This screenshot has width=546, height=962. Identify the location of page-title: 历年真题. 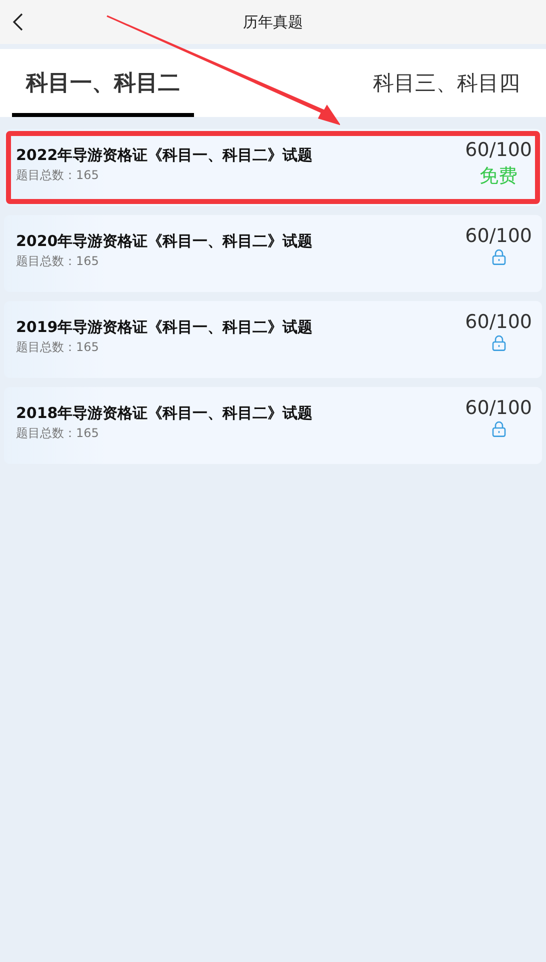
(273, 22).